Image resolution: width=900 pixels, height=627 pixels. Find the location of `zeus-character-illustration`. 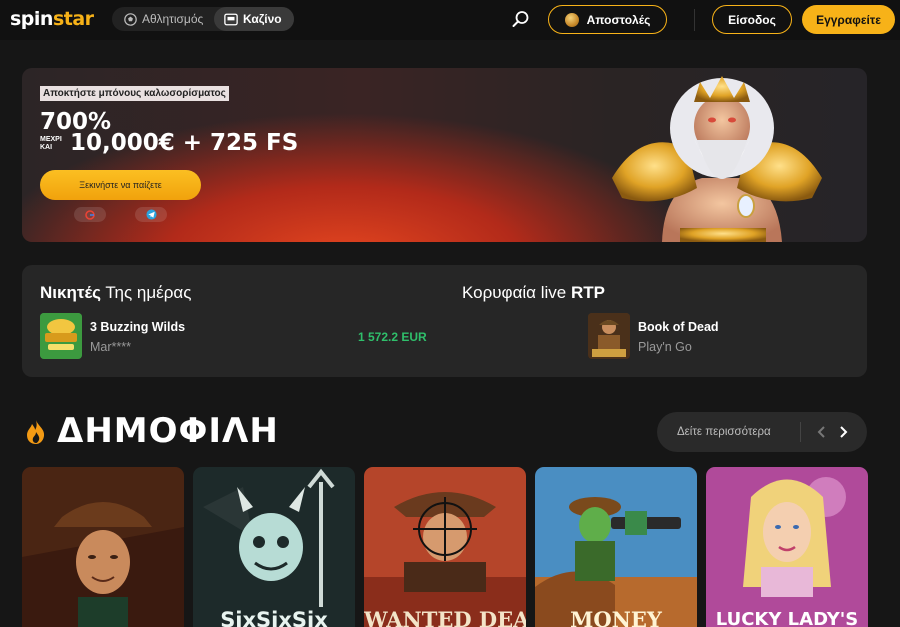

zeus-character-illustration is located at coordinates (717, 159).